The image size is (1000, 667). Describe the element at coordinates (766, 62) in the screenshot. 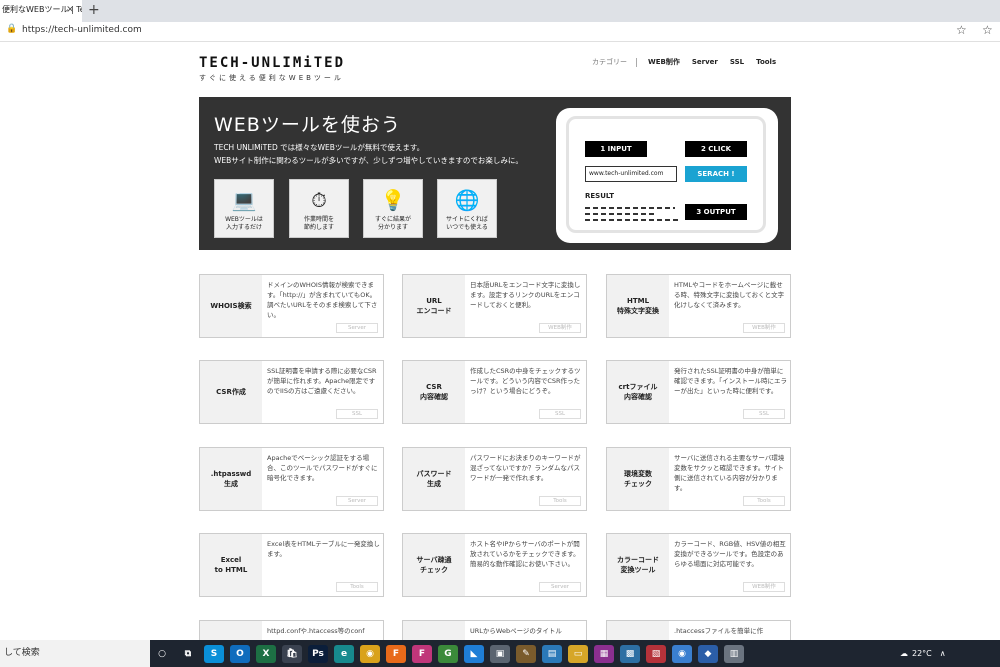

I see `nav-item-tools: Tools` at that location.